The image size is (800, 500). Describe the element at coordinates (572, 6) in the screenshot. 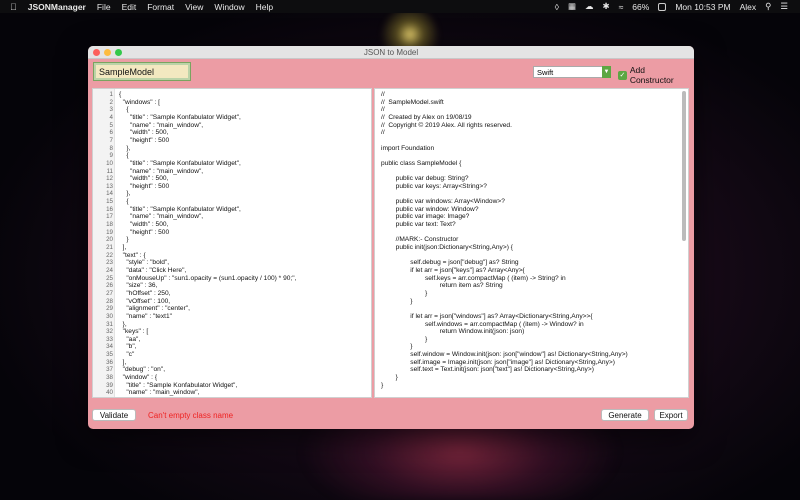

I see `activity-icon: ▦` at that location.